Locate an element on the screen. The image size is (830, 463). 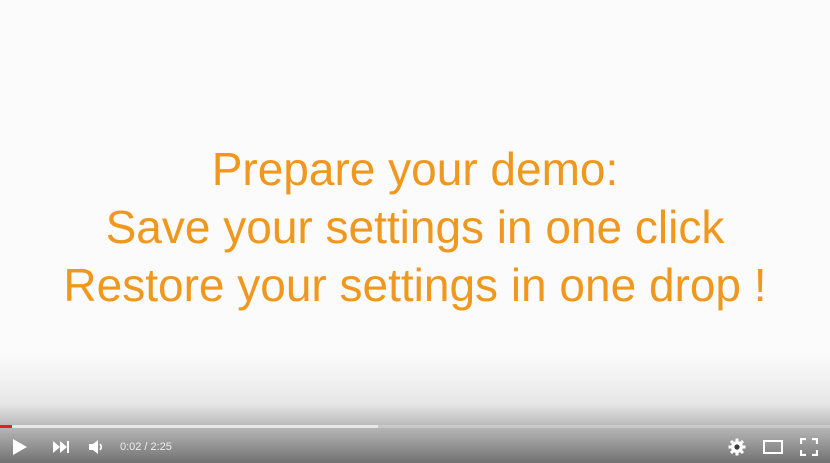
settings-button is located at coordinates (737, 446).